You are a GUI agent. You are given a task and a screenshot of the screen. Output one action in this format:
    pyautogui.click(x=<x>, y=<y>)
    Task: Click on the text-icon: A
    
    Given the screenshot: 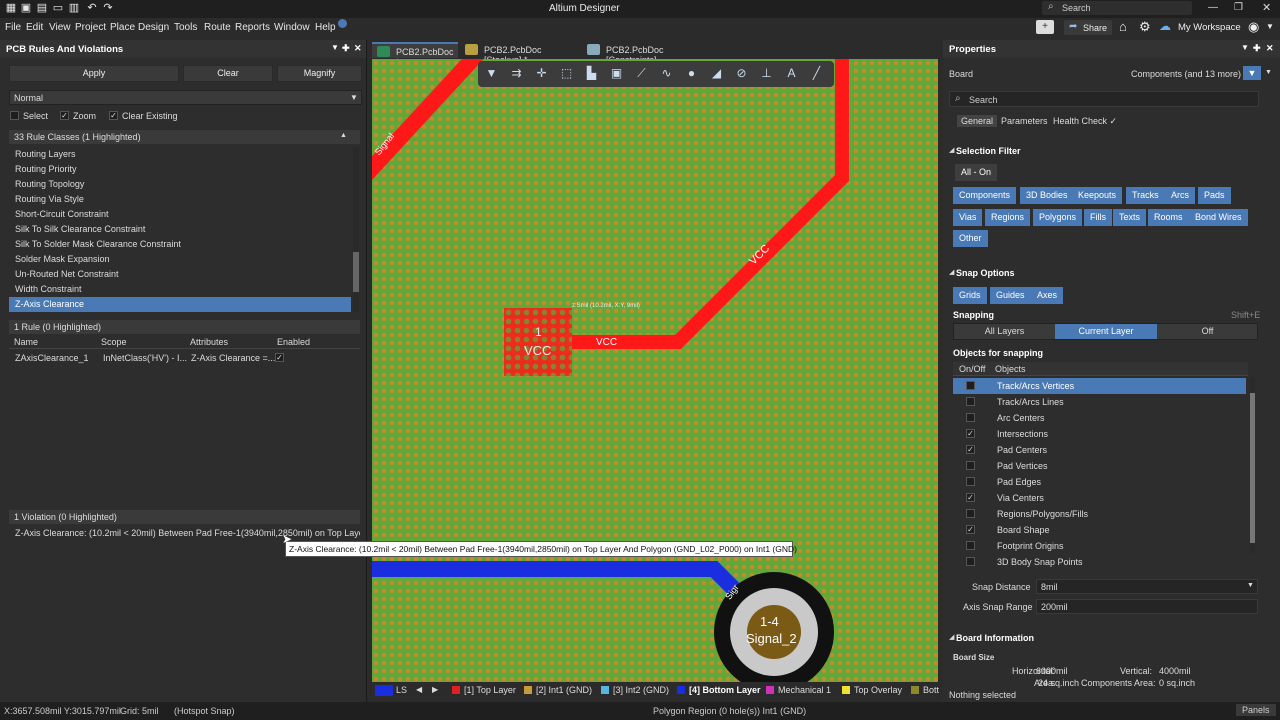 What is the action you would take?
    pyautogui.click(x=791, y=73)
    